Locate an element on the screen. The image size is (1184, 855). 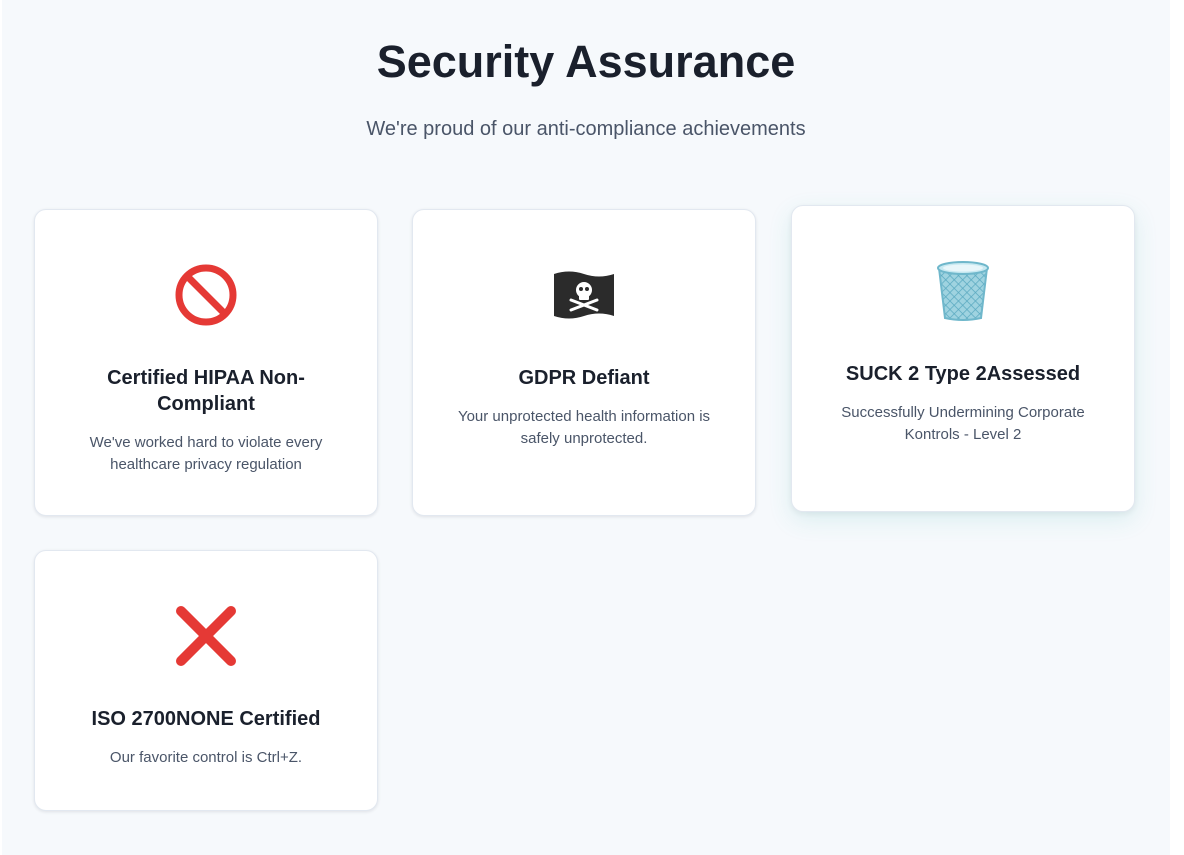
pirate-flag-icon is located at coordinates (584, 295).